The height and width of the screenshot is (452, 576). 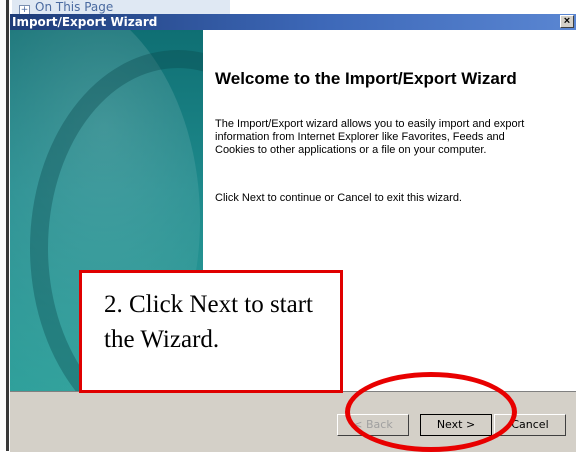 What do you see at coordinates (293, 421) in the screenshot?
I see `wizard-button-bar: < Back Next > Cancel` at bounding box center [293, 421].